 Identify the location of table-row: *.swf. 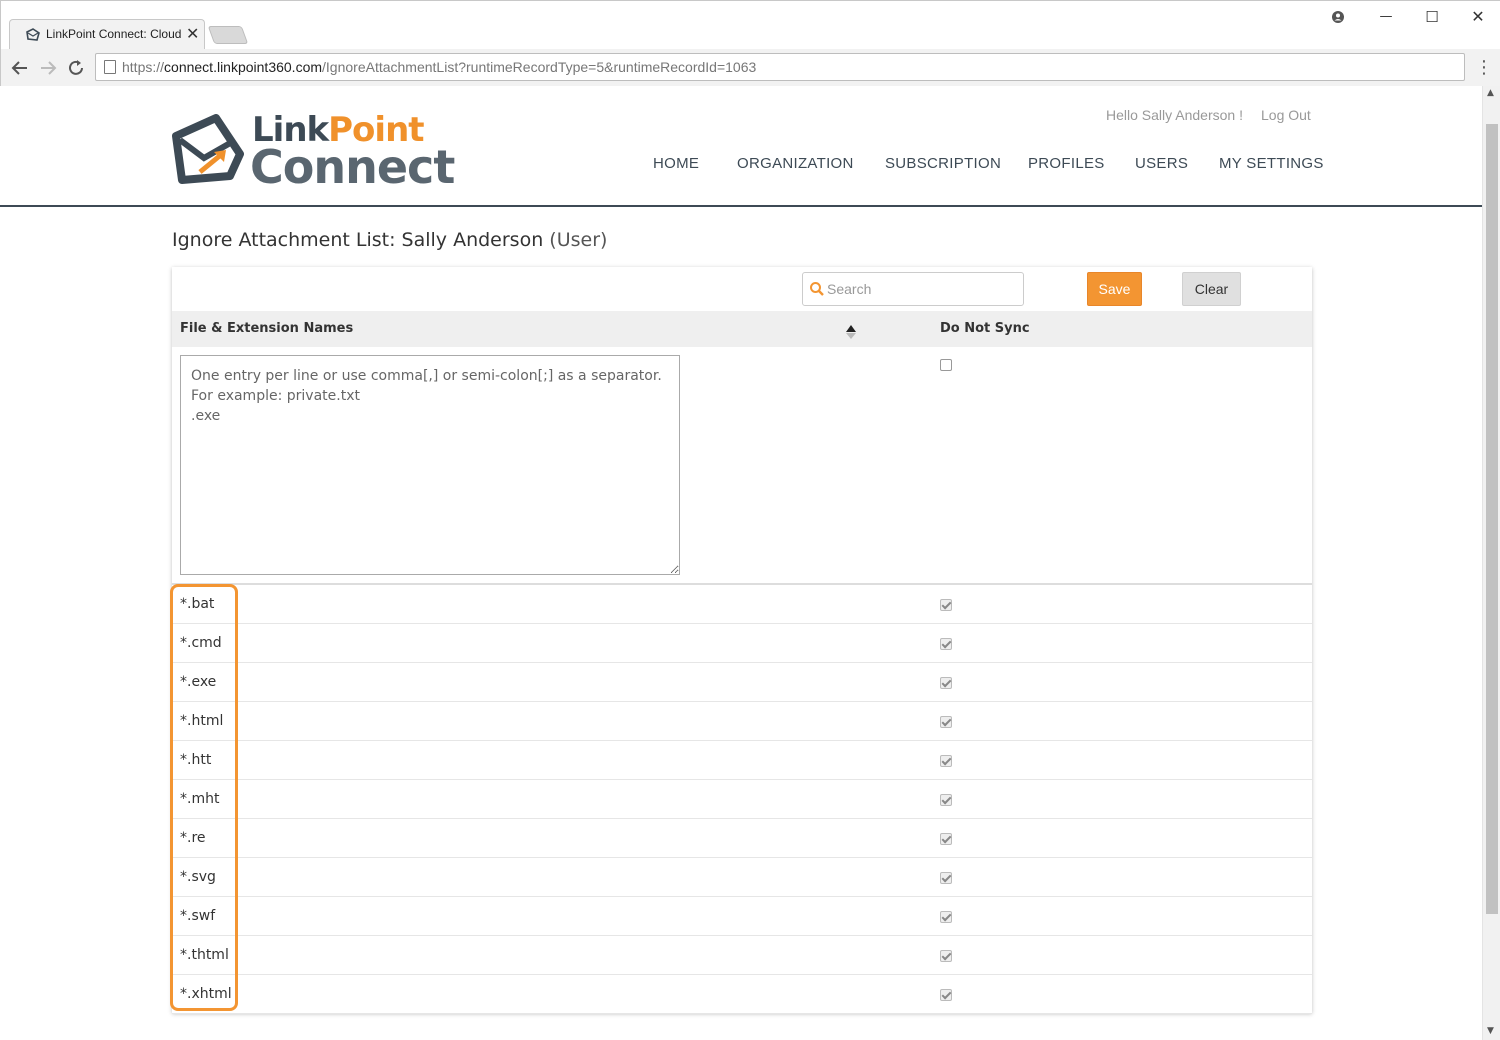
(742, 916).